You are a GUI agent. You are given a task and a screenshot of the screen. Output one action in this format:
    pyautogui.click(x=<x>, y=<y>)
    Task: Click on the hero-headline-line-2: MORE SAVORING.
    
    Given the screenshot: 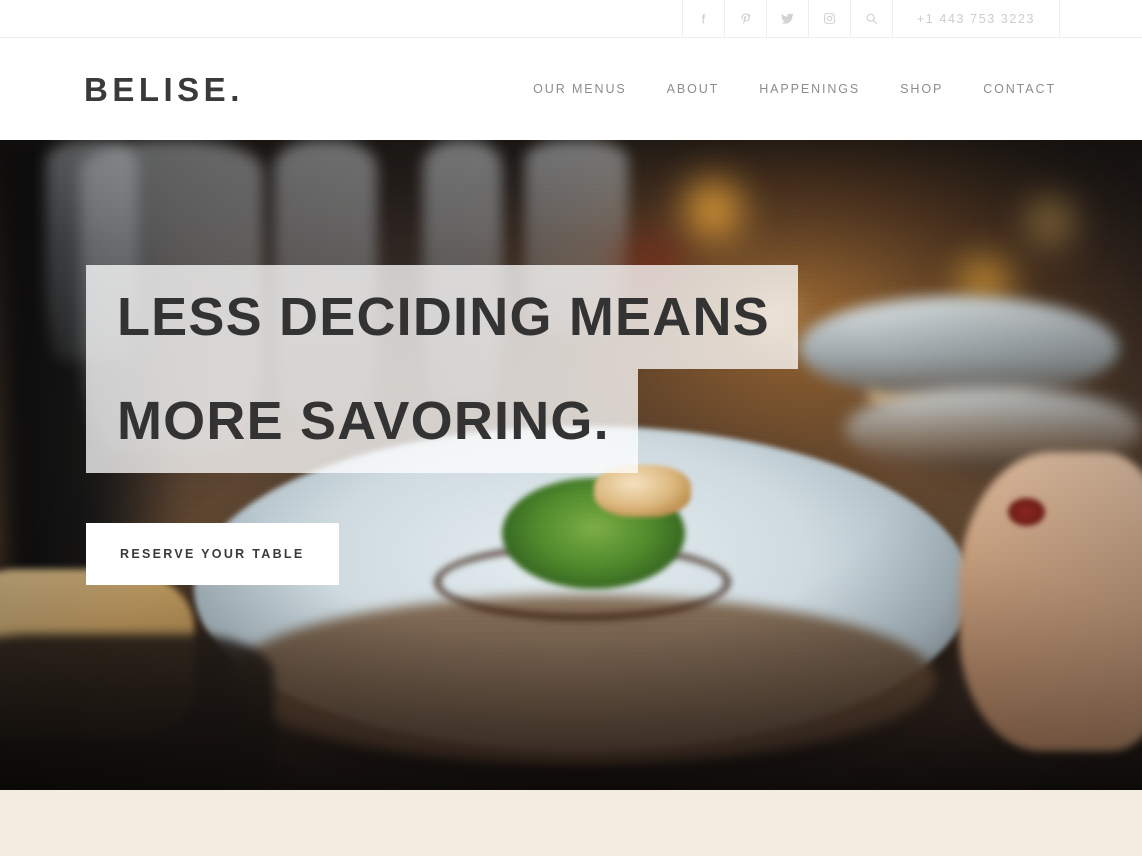 What is the action you would take?
    pyautogui.click(x=362, y=421)
    